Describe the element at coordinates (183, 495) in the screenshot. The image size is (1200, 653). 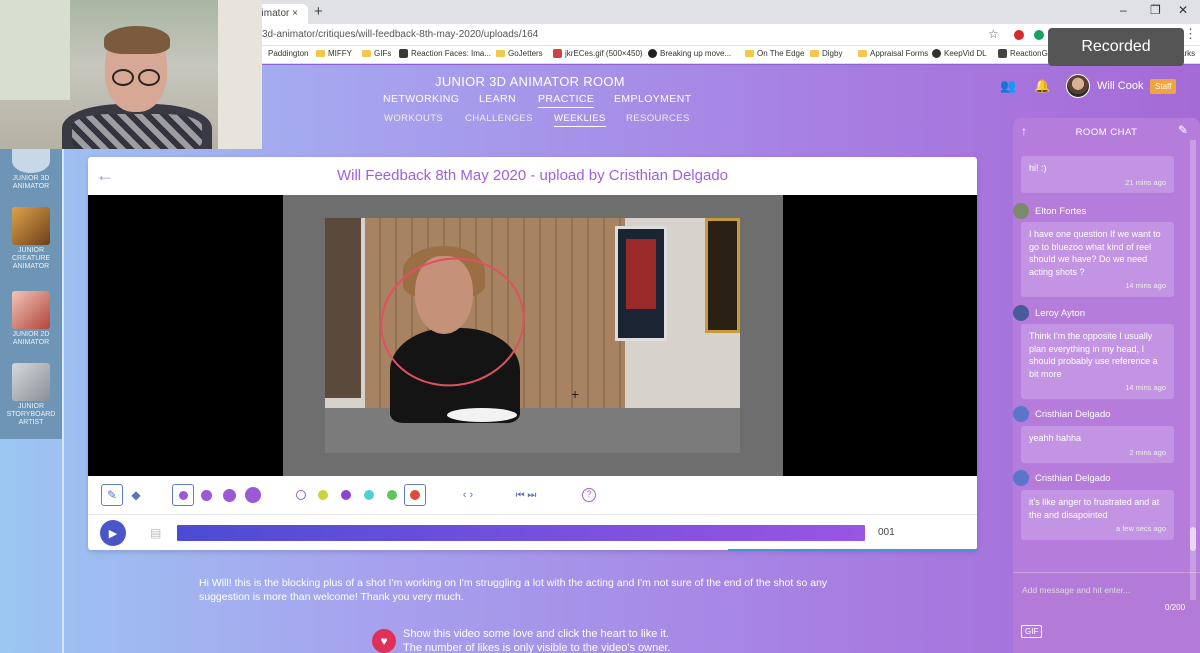
I see `brush-size-small` at that location.